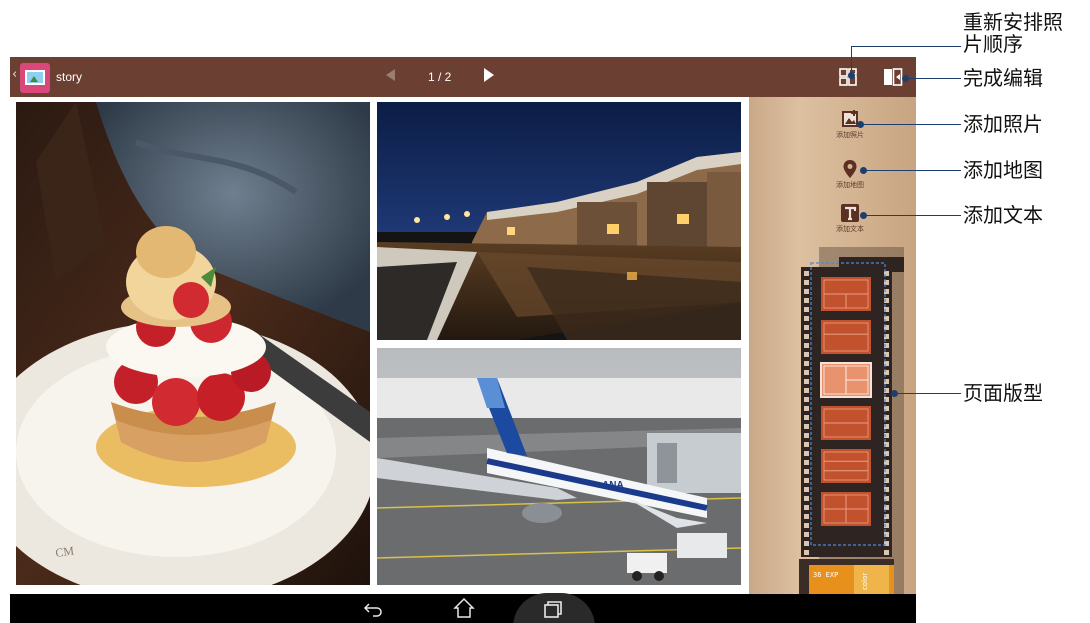 The height and width of the screenshot is (623, 1090). What do you see at coordinates (865, 581) in the screenshot?
I see `film-brand-label: color` at bounding box center [865, 581].